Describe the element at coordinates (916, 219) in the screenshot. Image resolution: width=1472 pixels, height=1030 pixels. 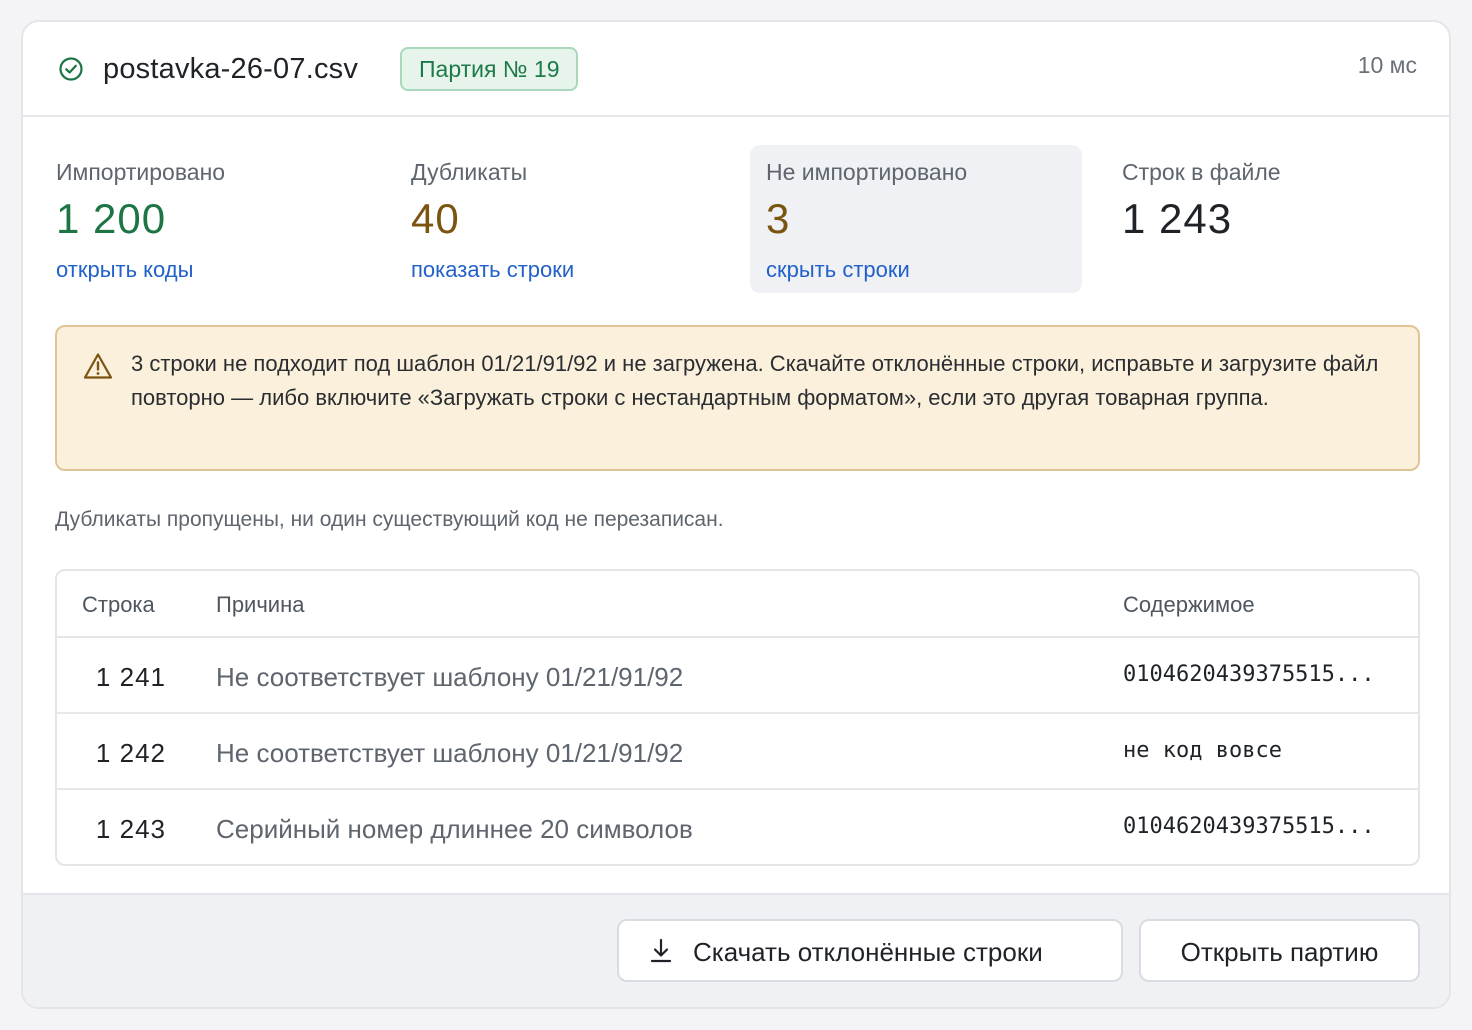
I see `stat-not-imported: Не импортировано 3 скрыть строки` at that location.